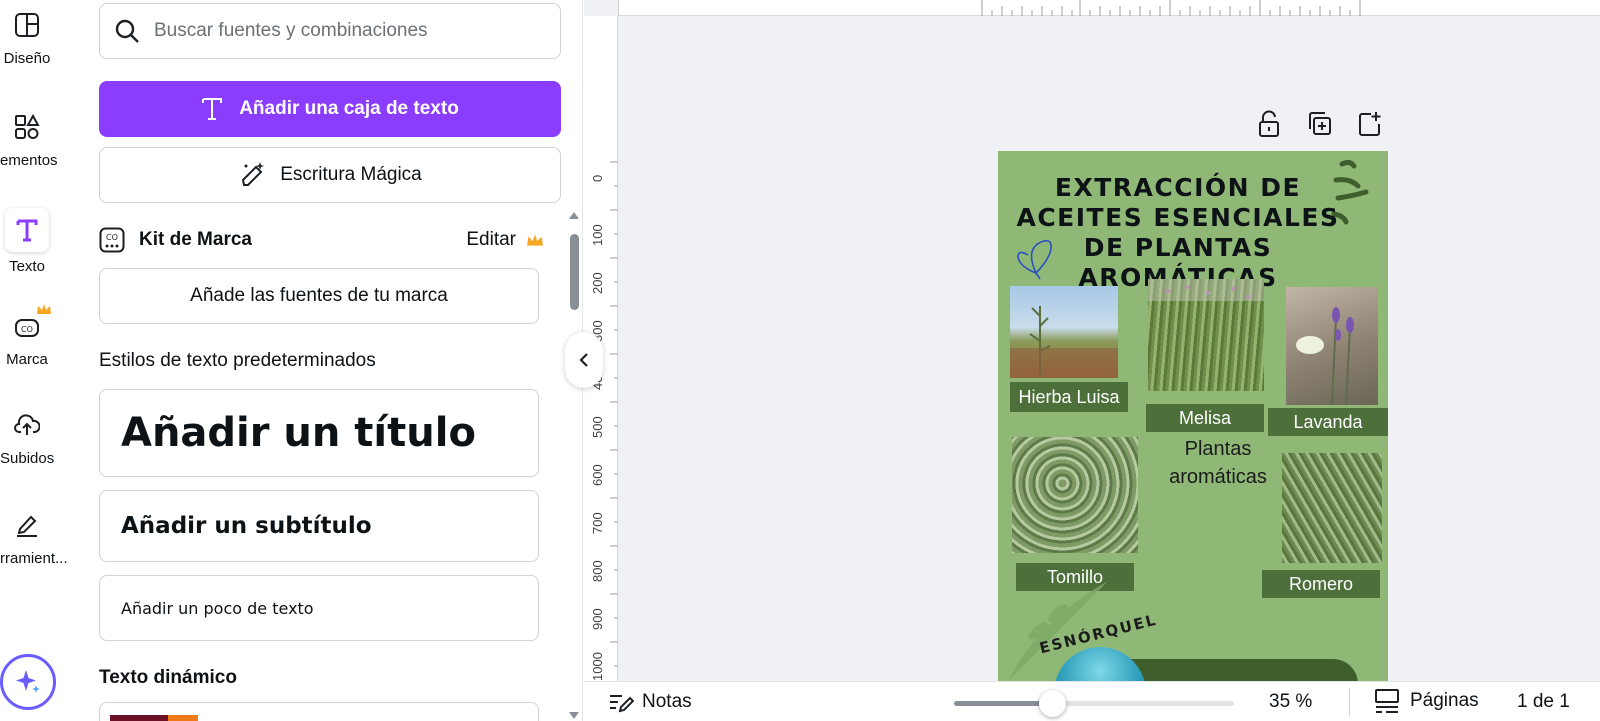 This screenshot has width=1600, height=721. What do you see at coordinates (597, 475) in the screenshot?
I see `ruler-mark: 600` at bounding box center [597, 475].